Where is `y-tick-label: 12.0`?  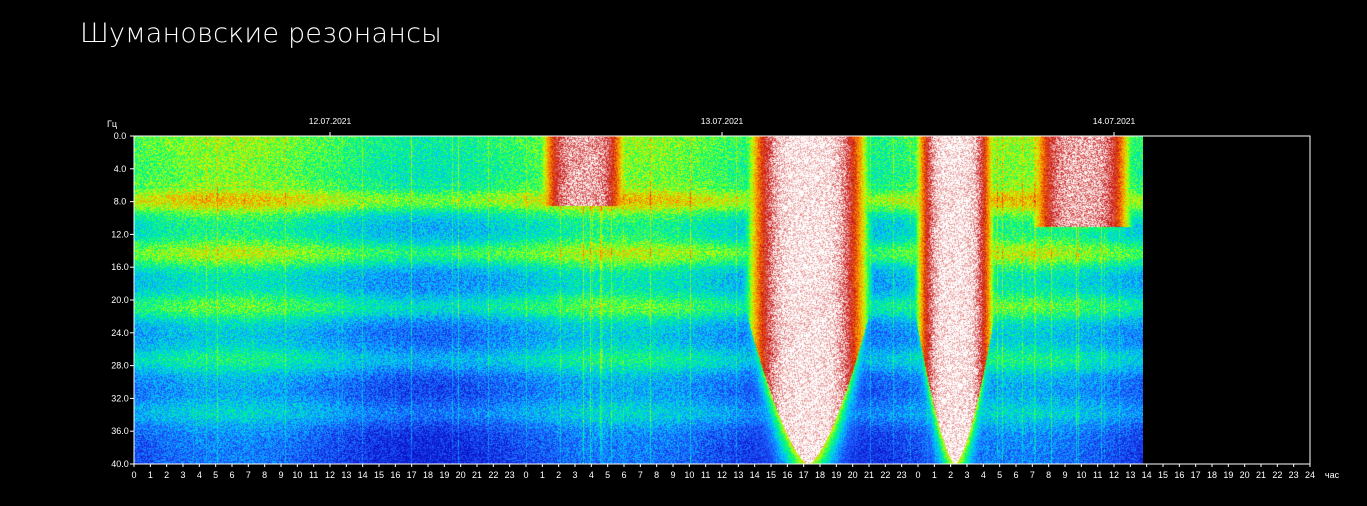
y-tick-label: 12.0 is located at coordinates (120, 234).